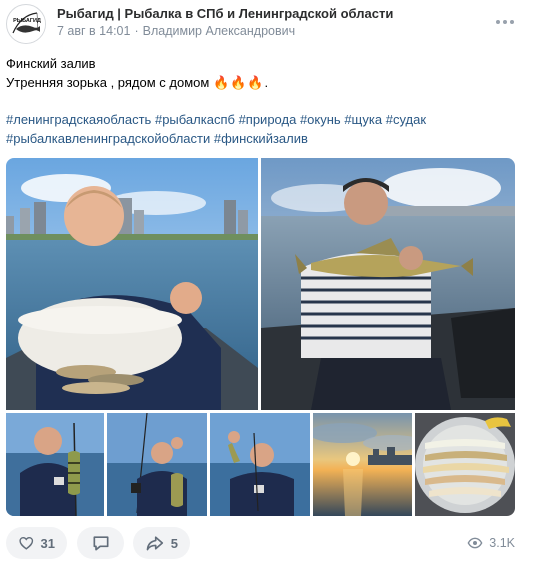 The width and height of the screenshot is (533, 568). I want to click on share-count: 5, so click(174, 543).